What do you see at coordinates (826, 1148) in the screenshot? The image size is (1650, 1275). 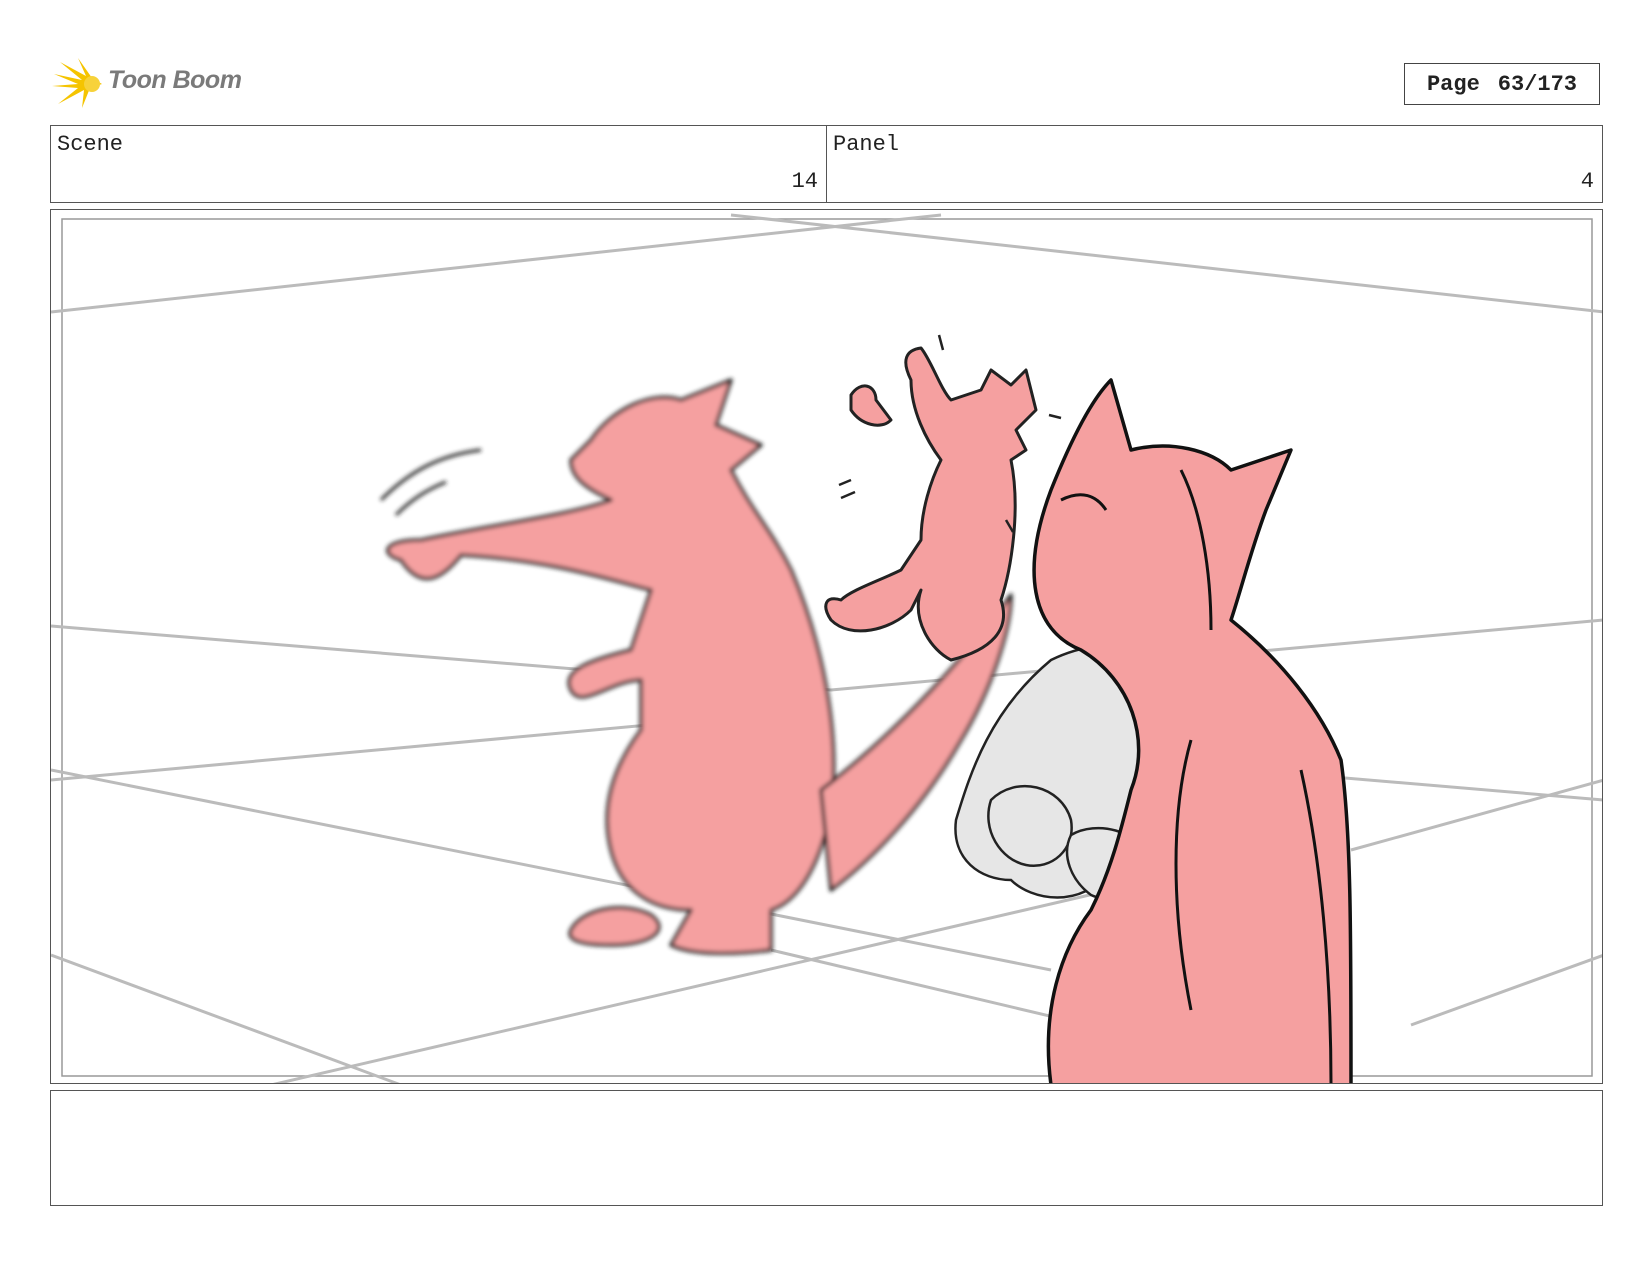 I see `panel-notes` at bounding box center [826, 1148].